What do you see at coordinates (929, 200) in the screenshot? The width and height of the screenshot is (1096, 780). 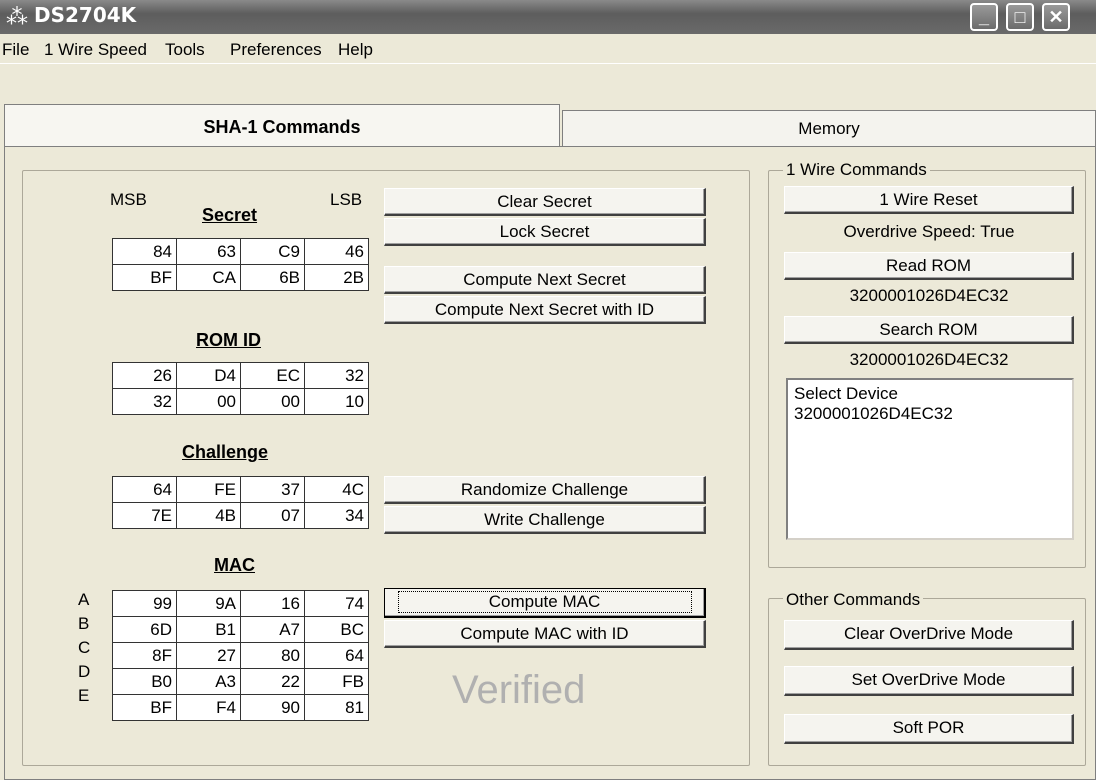 I see `wire-reset-button: 1 Wire Reset` at bounding box center [929, 200].